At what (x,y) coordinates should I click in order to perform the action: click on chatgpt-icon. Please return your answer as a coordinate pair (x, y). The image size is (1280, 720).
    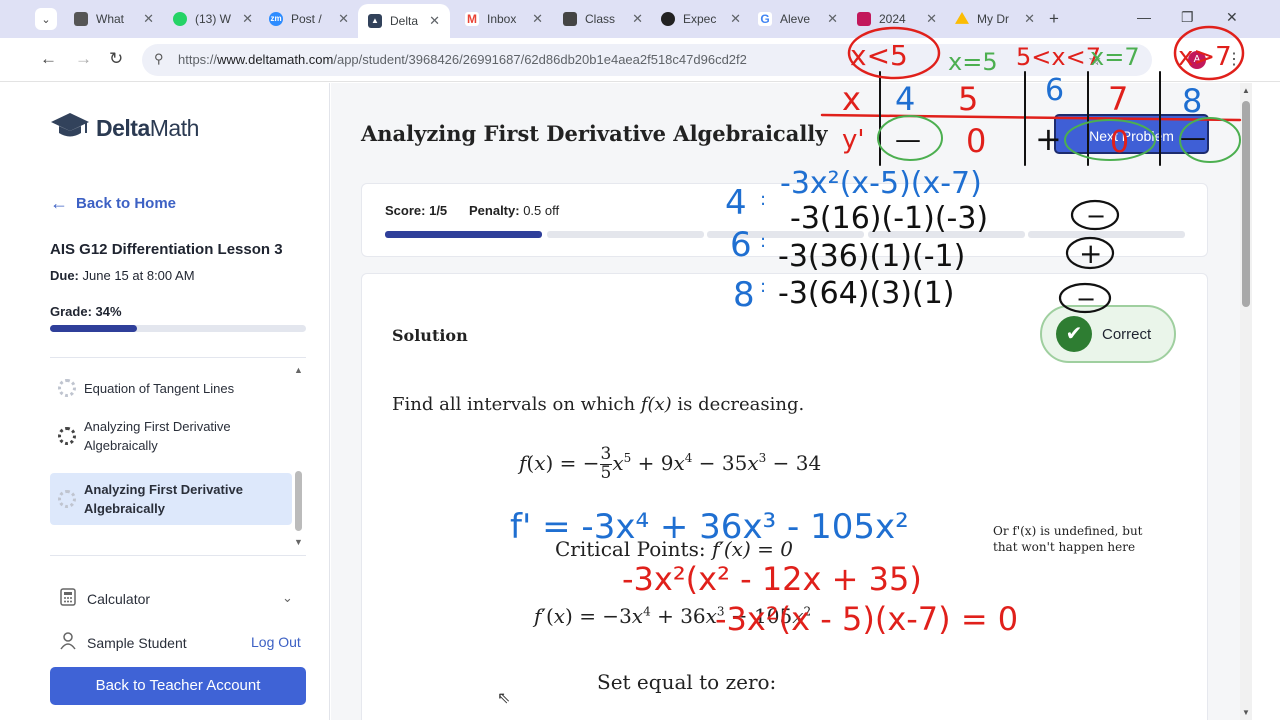
    Looking at the image, I should click on (668, 19).